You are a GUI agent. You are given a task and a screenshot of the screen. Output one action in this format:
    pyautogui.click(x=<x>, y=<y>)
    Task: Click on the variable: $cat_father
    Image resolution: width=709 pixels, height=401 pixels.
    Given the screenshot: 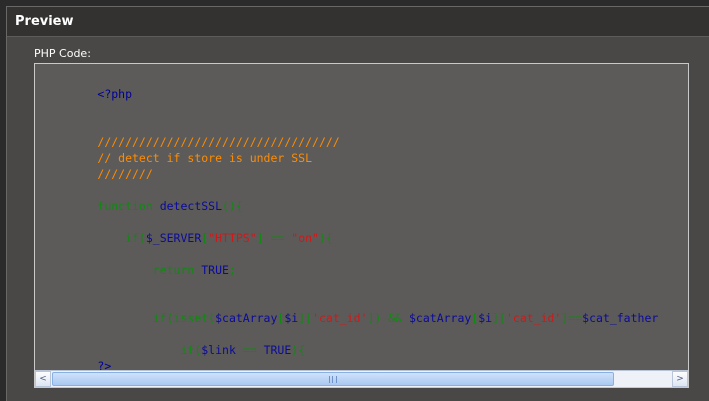 What is the action you would take?
    pyautogui.click(x=620, y=318)
    